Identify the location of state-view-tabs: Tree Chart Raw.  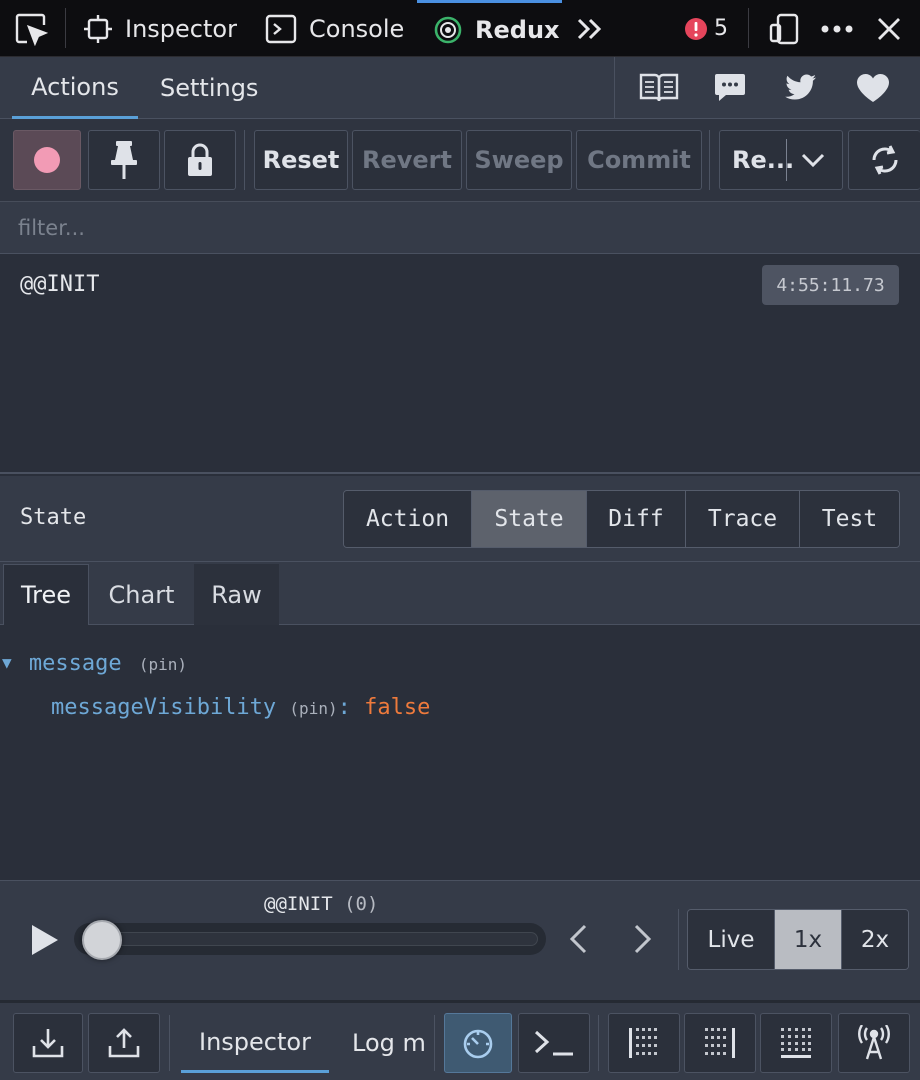
(460, 593).